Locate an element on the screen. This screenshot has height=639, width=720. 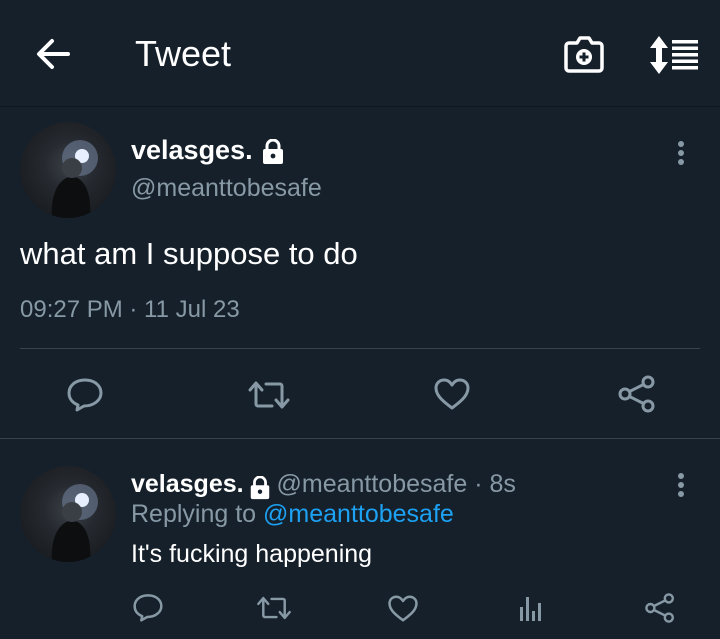
reply-retweet-button is located at coordinates (274, 610).